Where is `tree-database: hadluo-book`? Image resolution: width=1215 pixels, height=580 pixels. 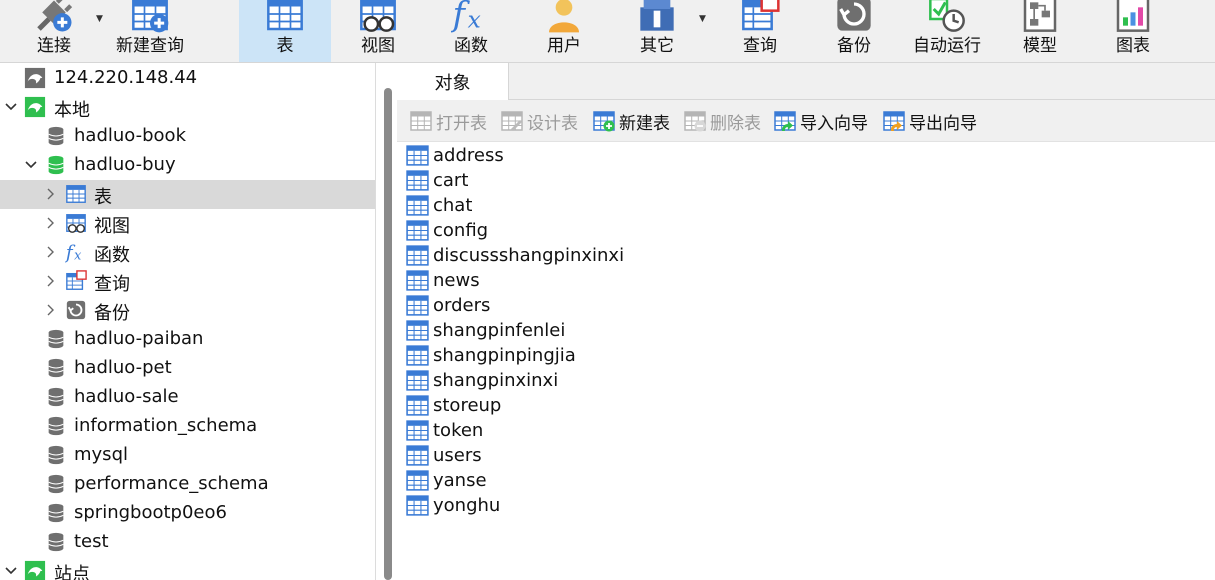 tree-database: hadluo-book is located at coordinates (187, 136).